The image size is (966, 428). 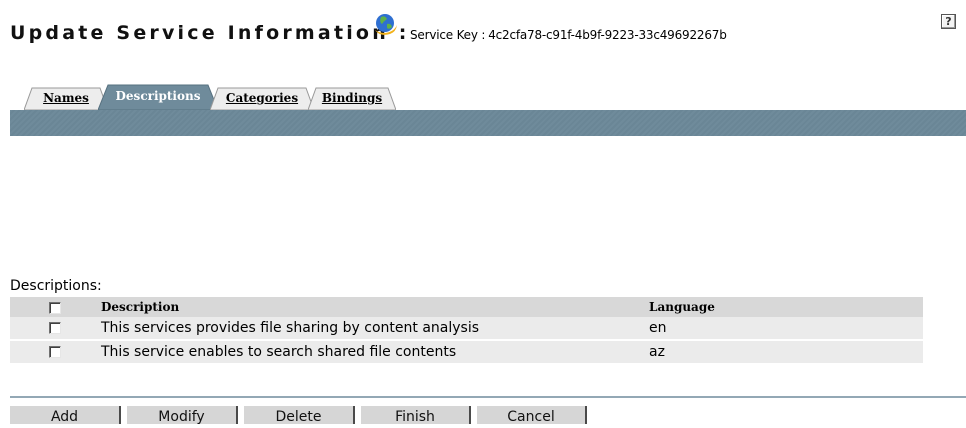 What do you see at coordinates (786, 328) in the screenshot?
I see `language-cell: en` at bounding box center [786, 328].